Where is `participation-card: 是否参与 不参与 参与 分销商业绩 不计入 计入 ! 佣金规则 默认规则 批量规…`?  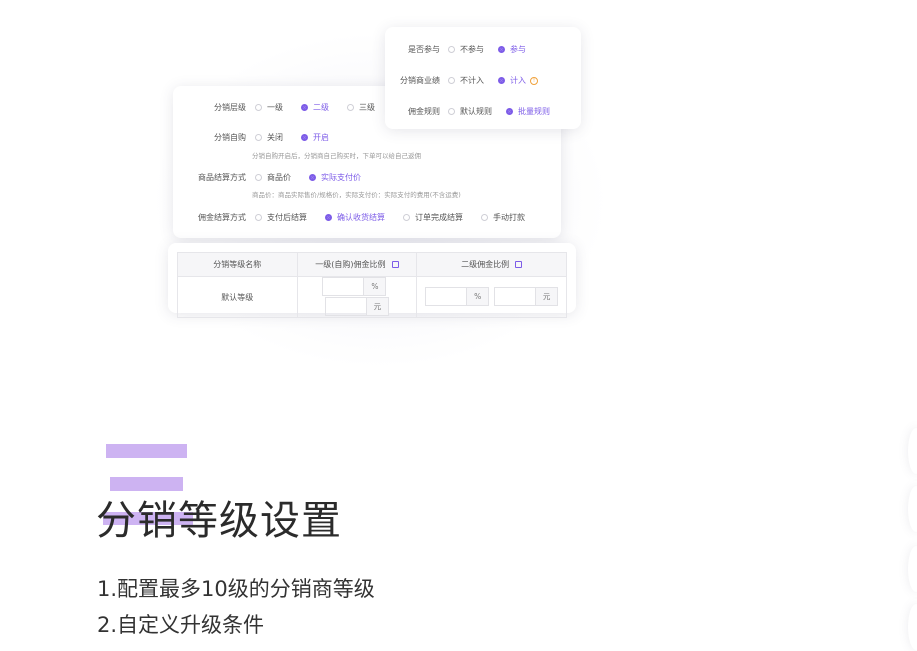
participation-card: 是否参与 不参与 参与 分销商业绩 不计入 计入 ! 佣金规则 默认规则 批量规… is located at coordinates (483, 78).